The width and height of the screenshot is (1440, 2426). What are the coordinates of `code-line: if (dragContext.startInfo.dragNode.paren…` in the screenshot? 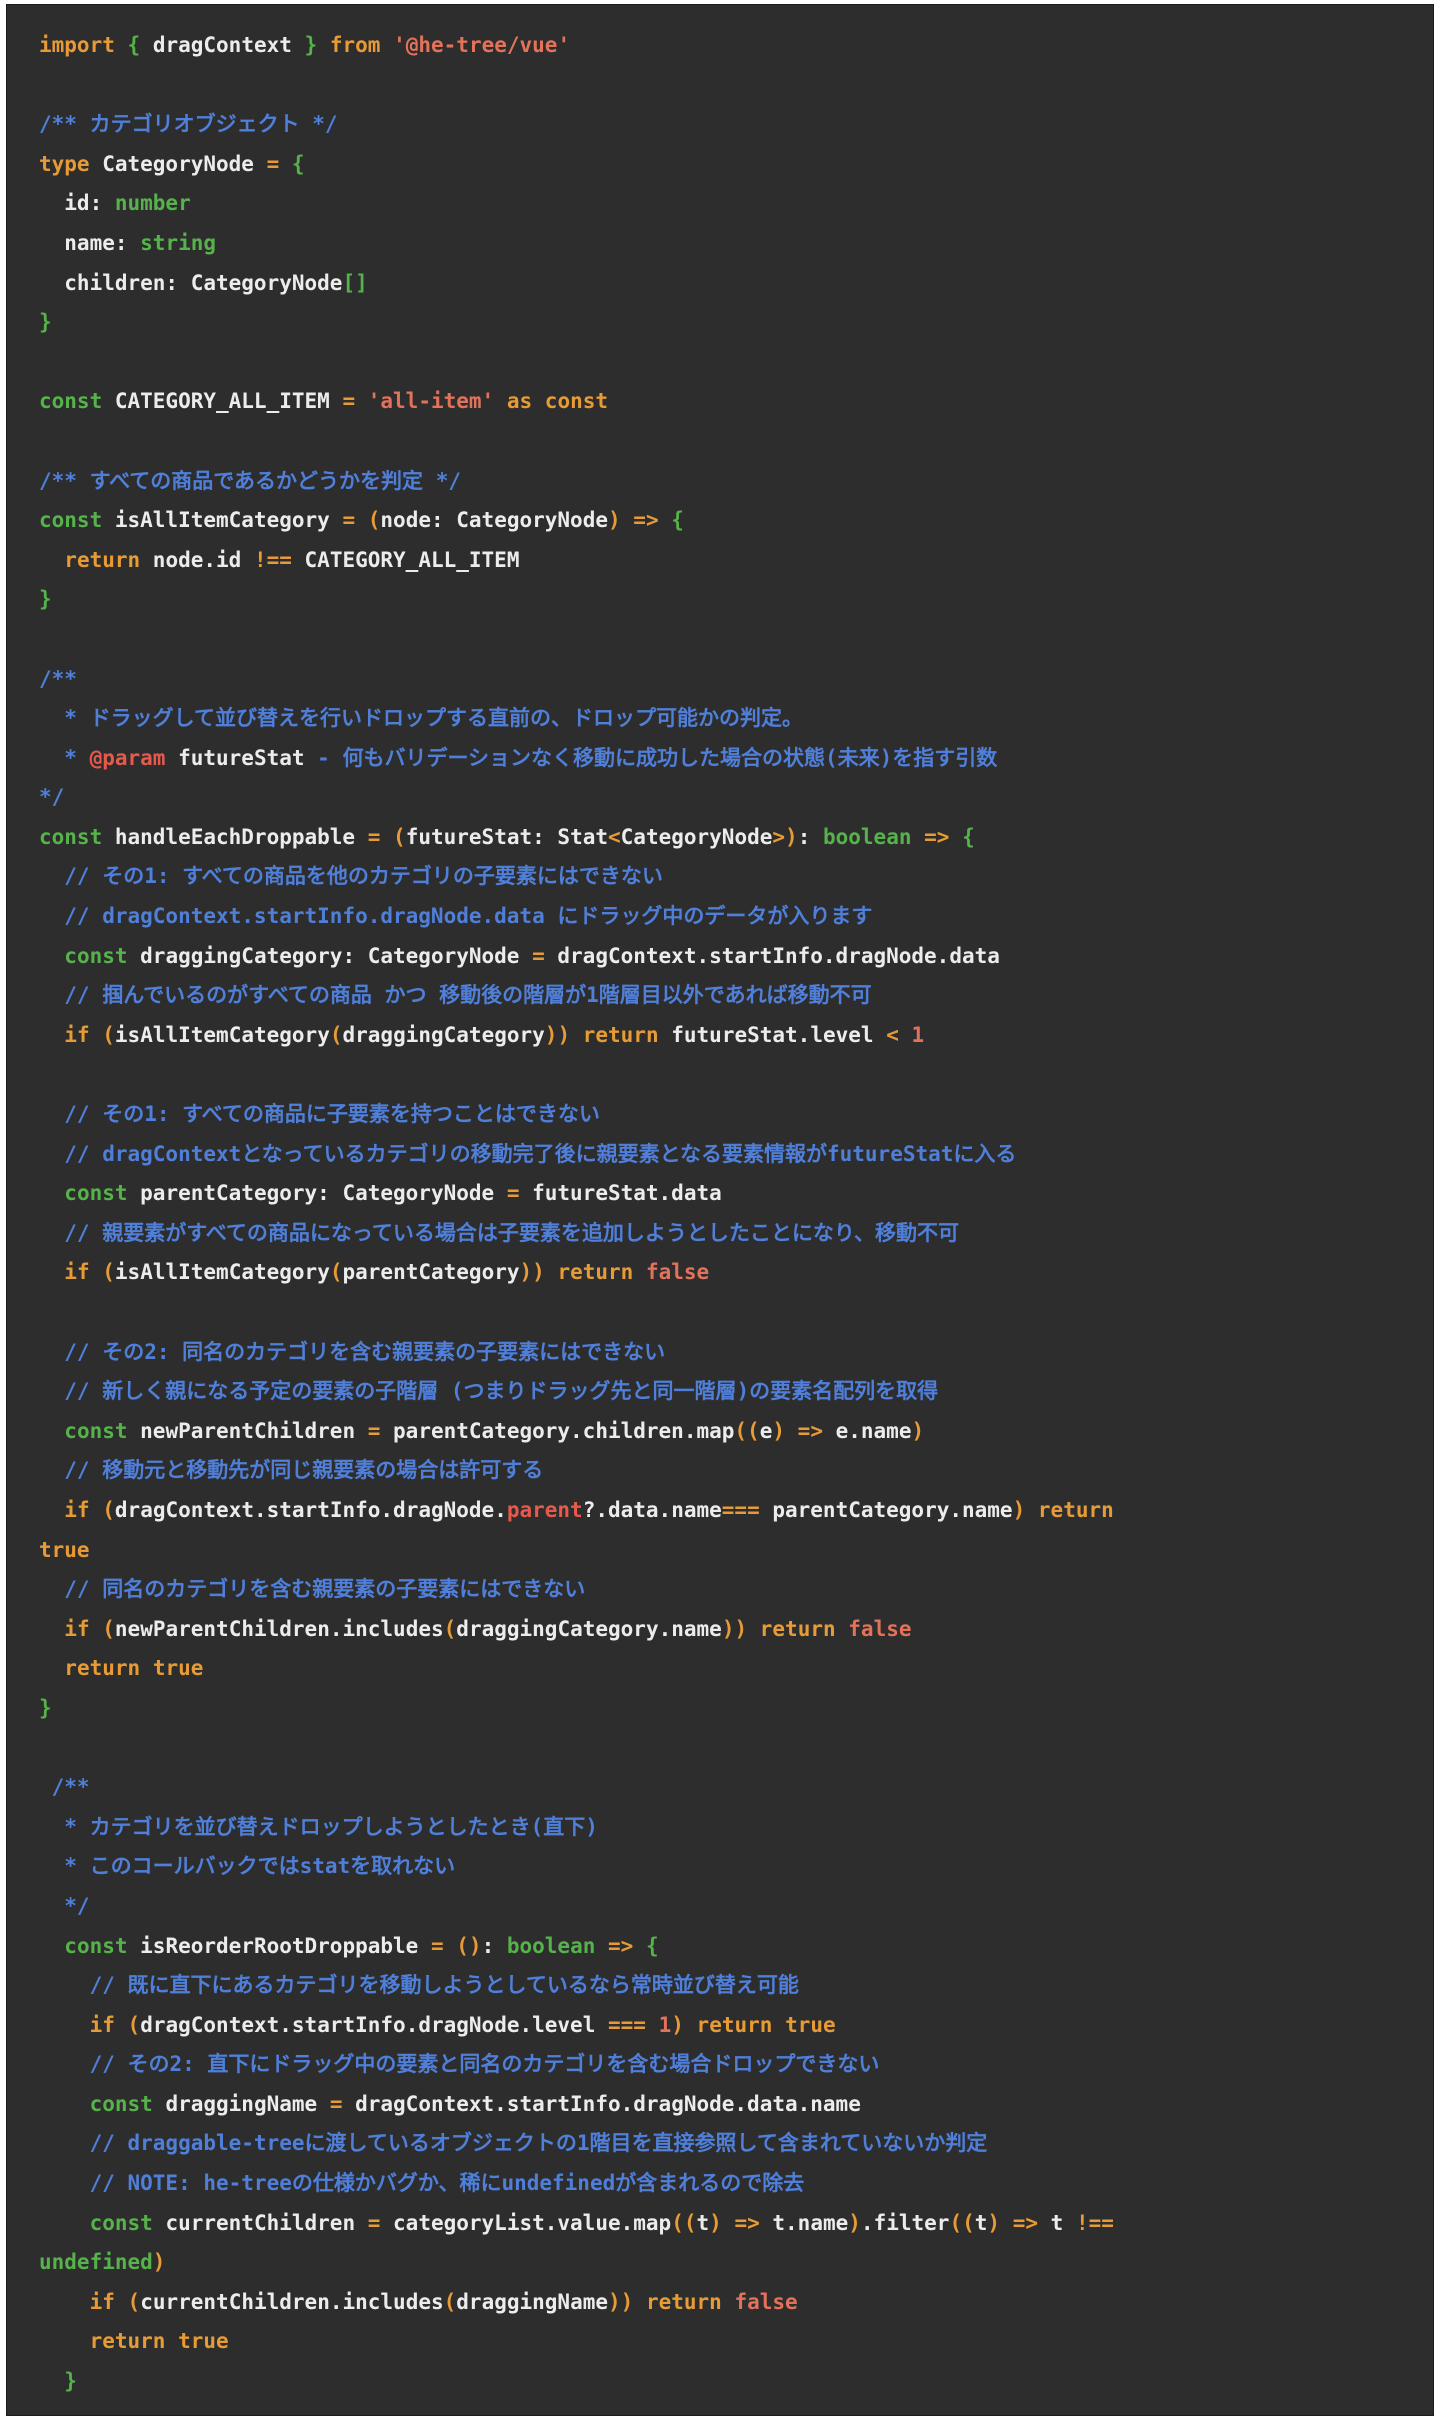 It's located at (736, 1511).